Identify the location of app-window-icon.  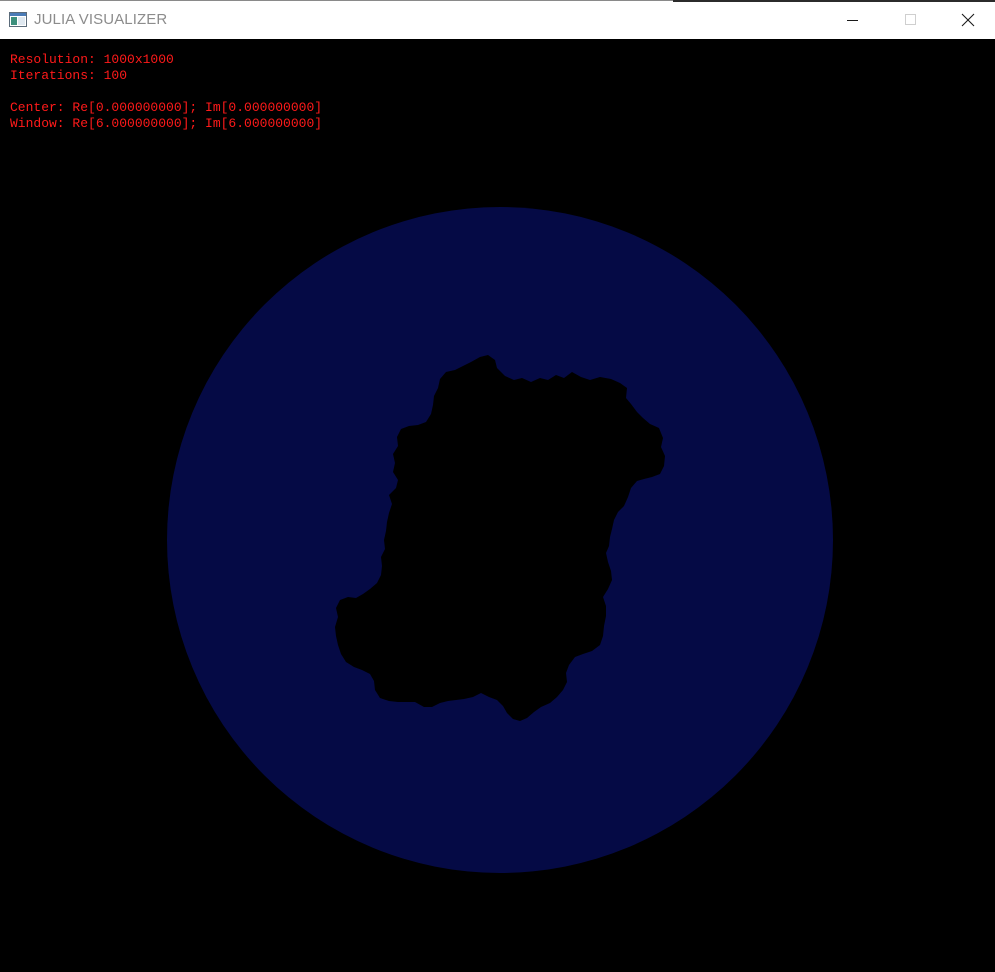
(18, 19).